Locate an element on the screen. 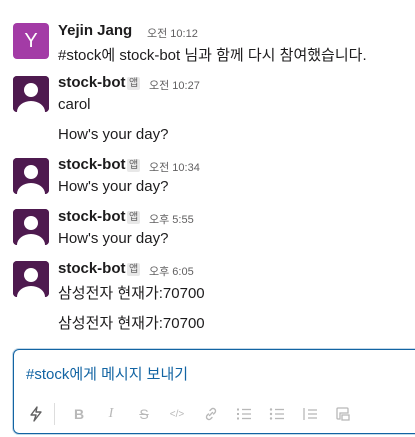  code-button: </> is located at coordinates (177, 414).